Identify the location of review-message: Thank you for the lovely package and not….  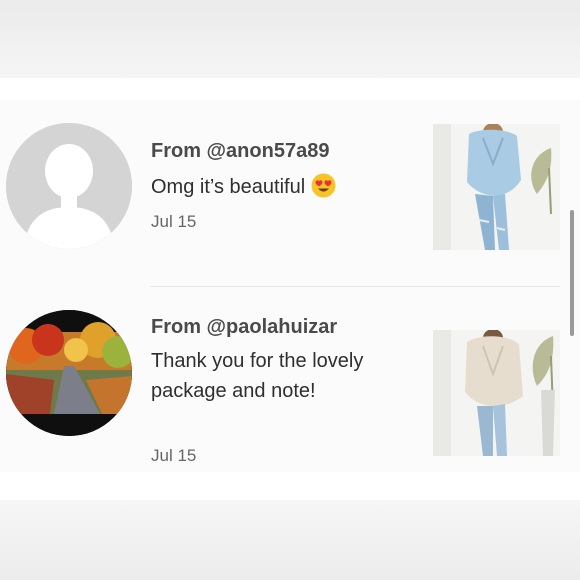
(257, 376).